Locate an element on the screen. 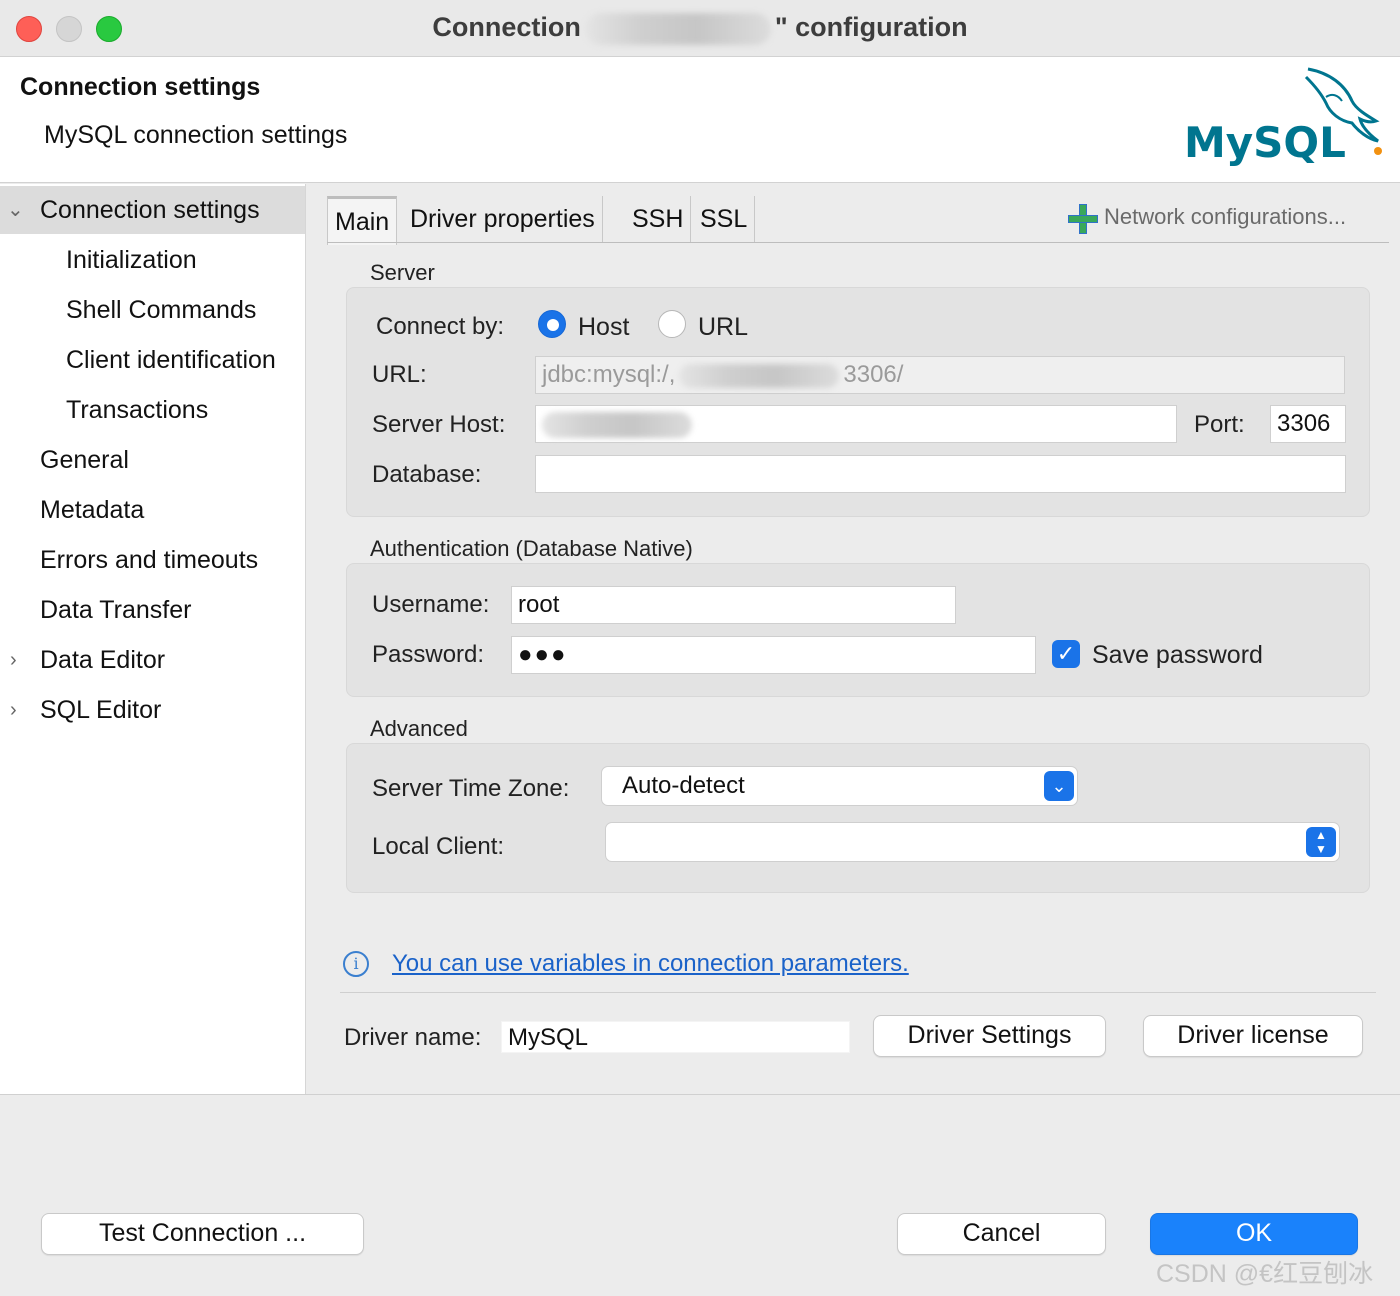  tree-item-general: General is located at coordinates (152, 460).